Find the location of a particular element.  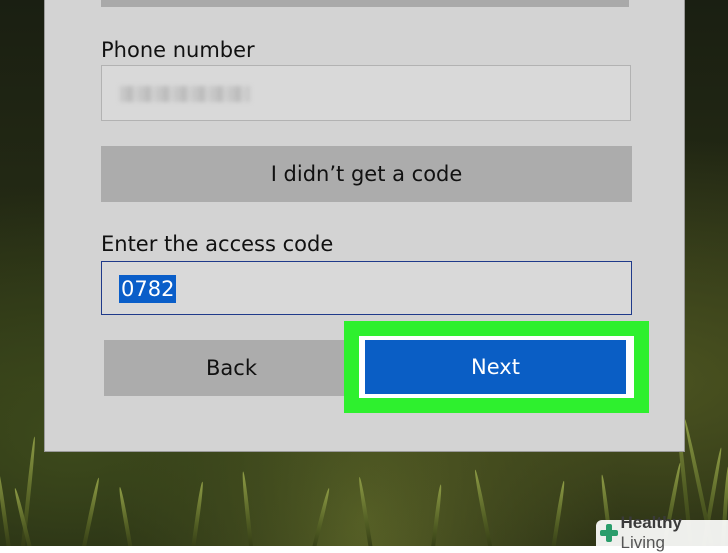

next-button: Next is located at coordinates (495, 367).